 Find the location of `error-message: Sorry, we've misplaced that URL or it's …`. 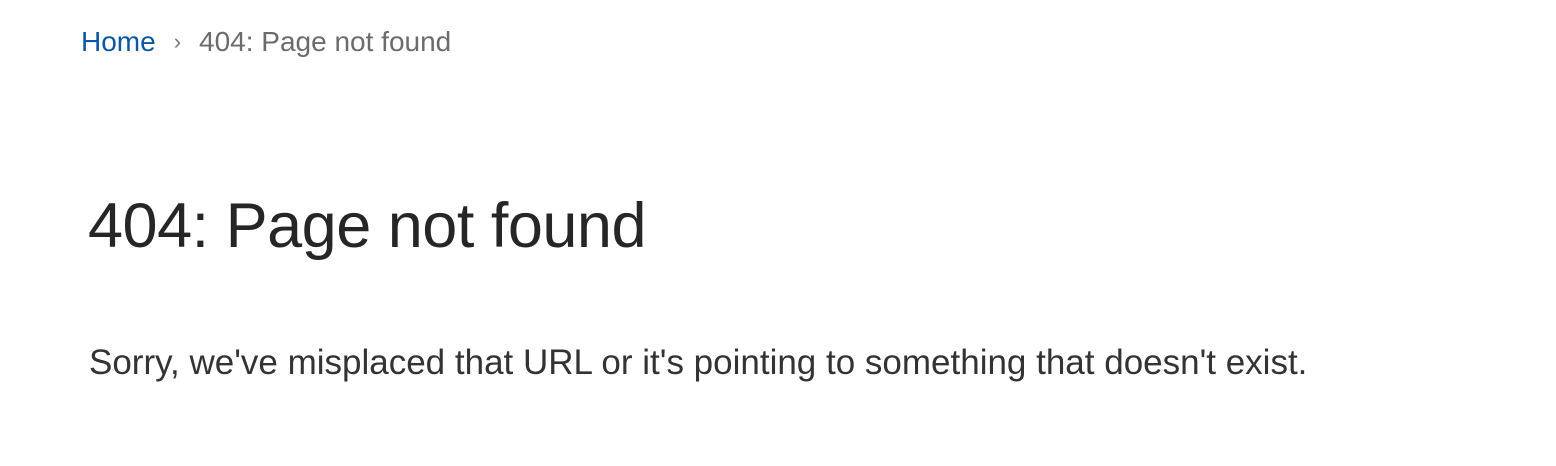

error-message: Sorry, we've misplaced that URL or it's … is located at coordinates (698, 362).